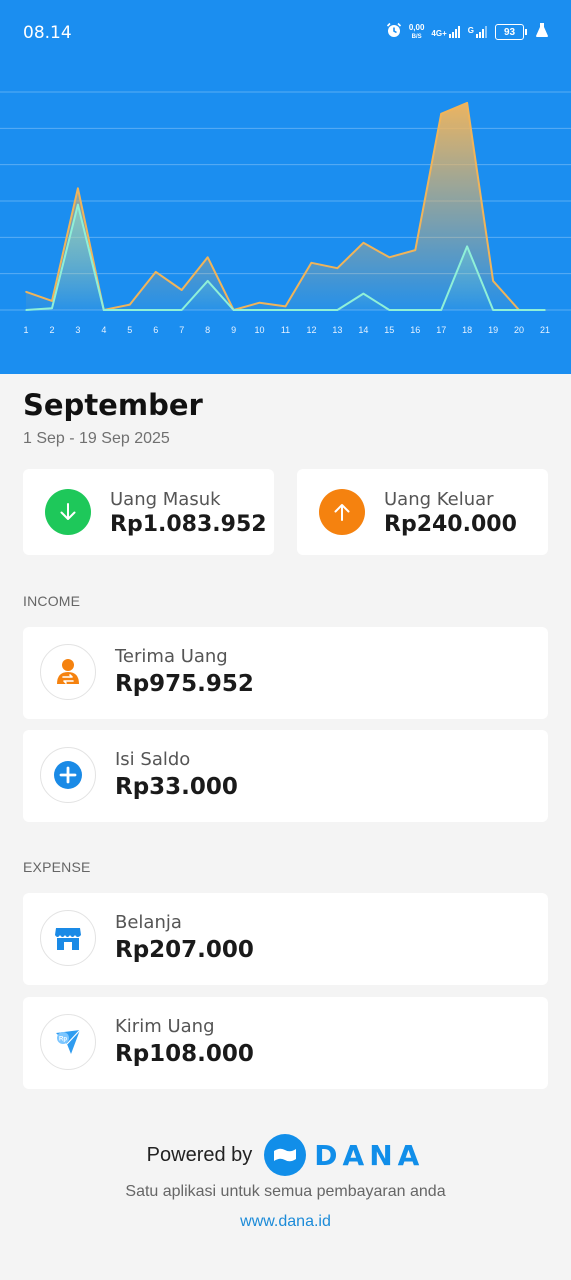  Describe the element at coordinates (415, 330) in the screenshot. I see `x-tick-label: 16` at that location.